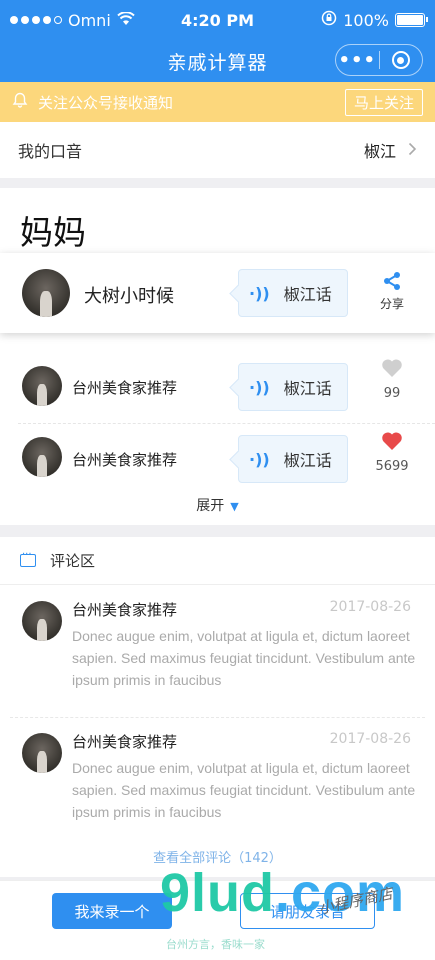 Image resolution: width=435 pixels, height=960 pixels. I want to click on notice-text: 关注公众号接收通知, so click(106, 102).